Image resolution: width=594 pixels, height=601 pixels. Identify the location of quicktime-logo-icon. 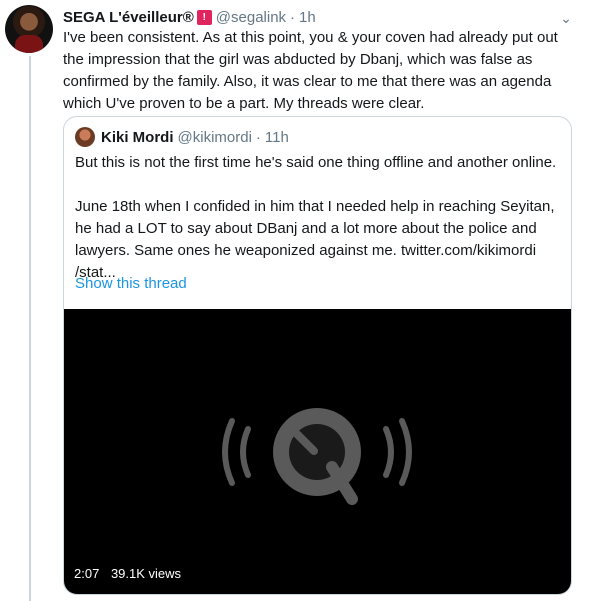
(317, 456).